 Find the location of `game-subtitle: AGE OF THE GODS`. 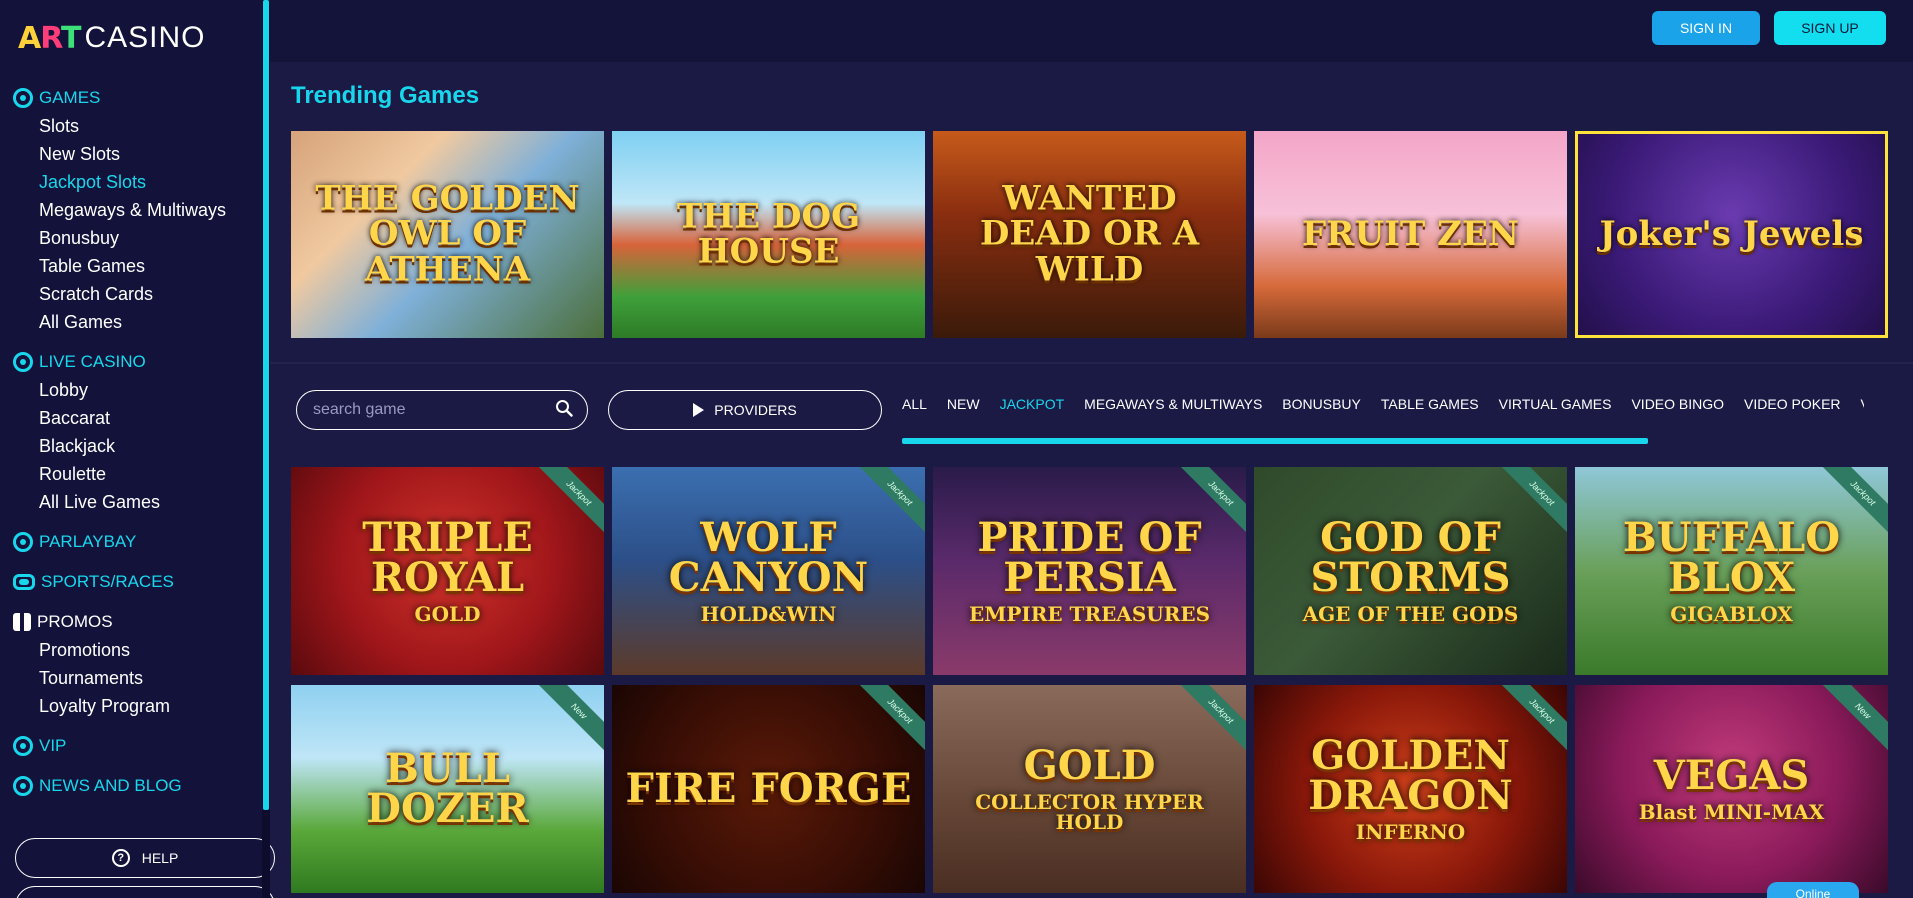

game-subtitle: AGE OF THE GODS is located at coordinates (1410, 614).